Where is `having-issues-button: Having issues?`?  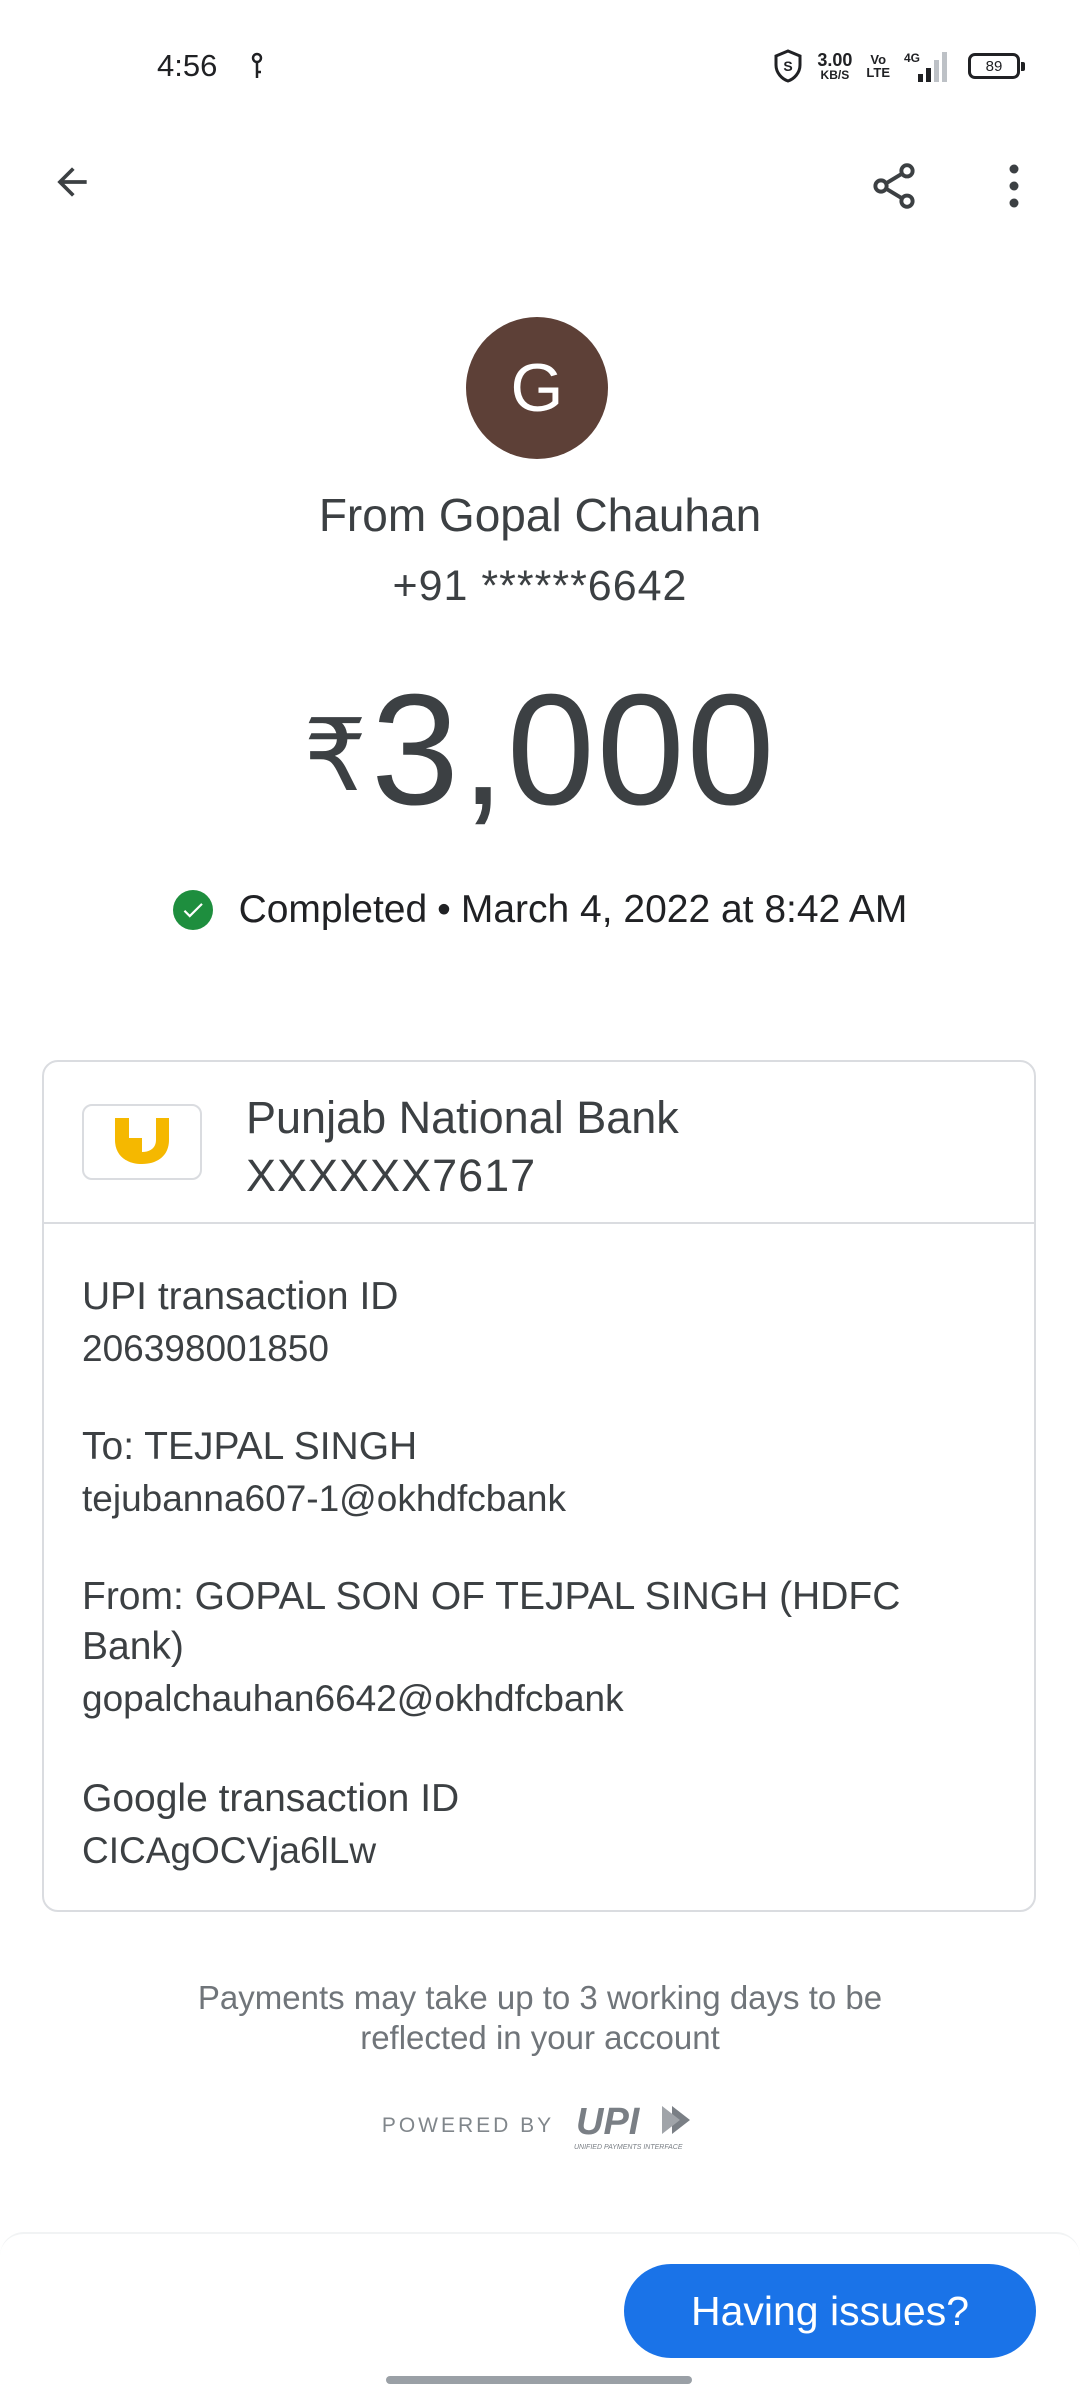 having-issues-button: Having issues? is located at coordinates (830, 2311).